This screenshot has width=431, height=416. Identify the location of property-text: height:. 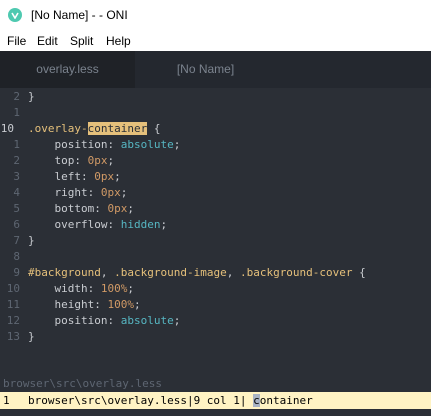
(68, 304).